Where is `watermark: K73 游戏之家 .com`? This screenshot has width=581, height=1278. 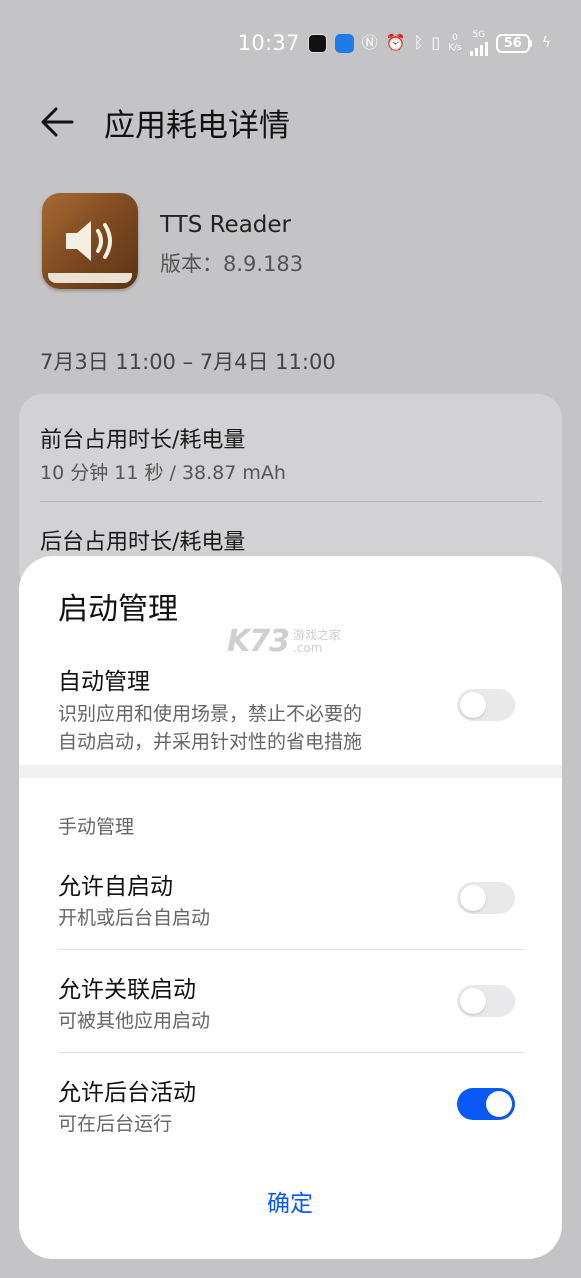 watermark: K73 游戏之家 .com is located at coordinates (284, 641).